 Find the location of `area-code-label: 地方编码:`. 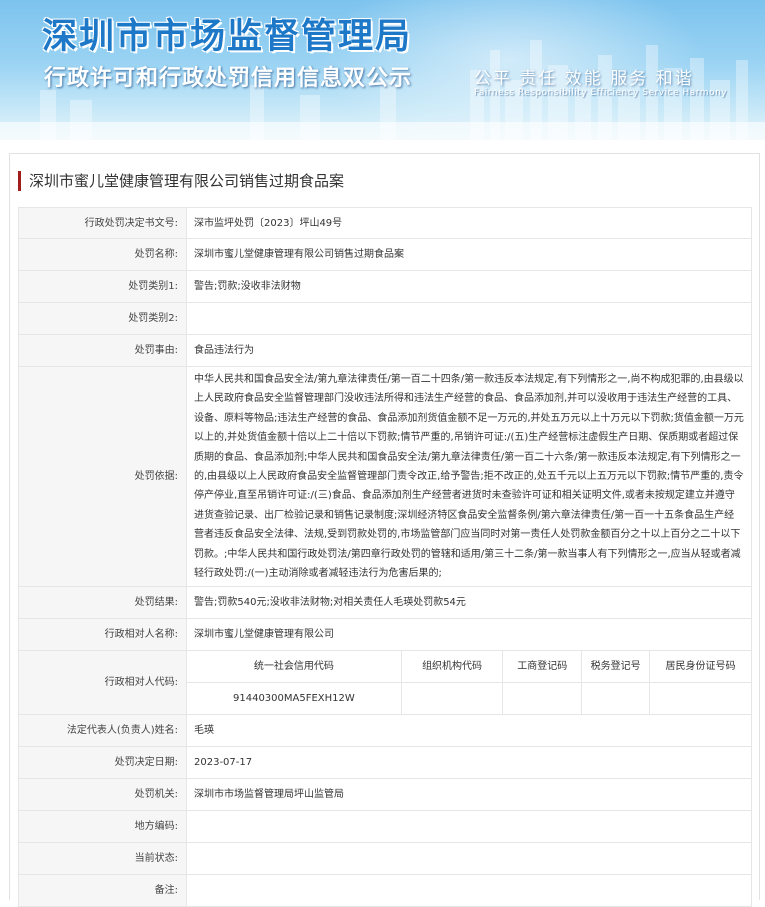

area-code-label: 地方编码: is located at coordinates (102, 827).